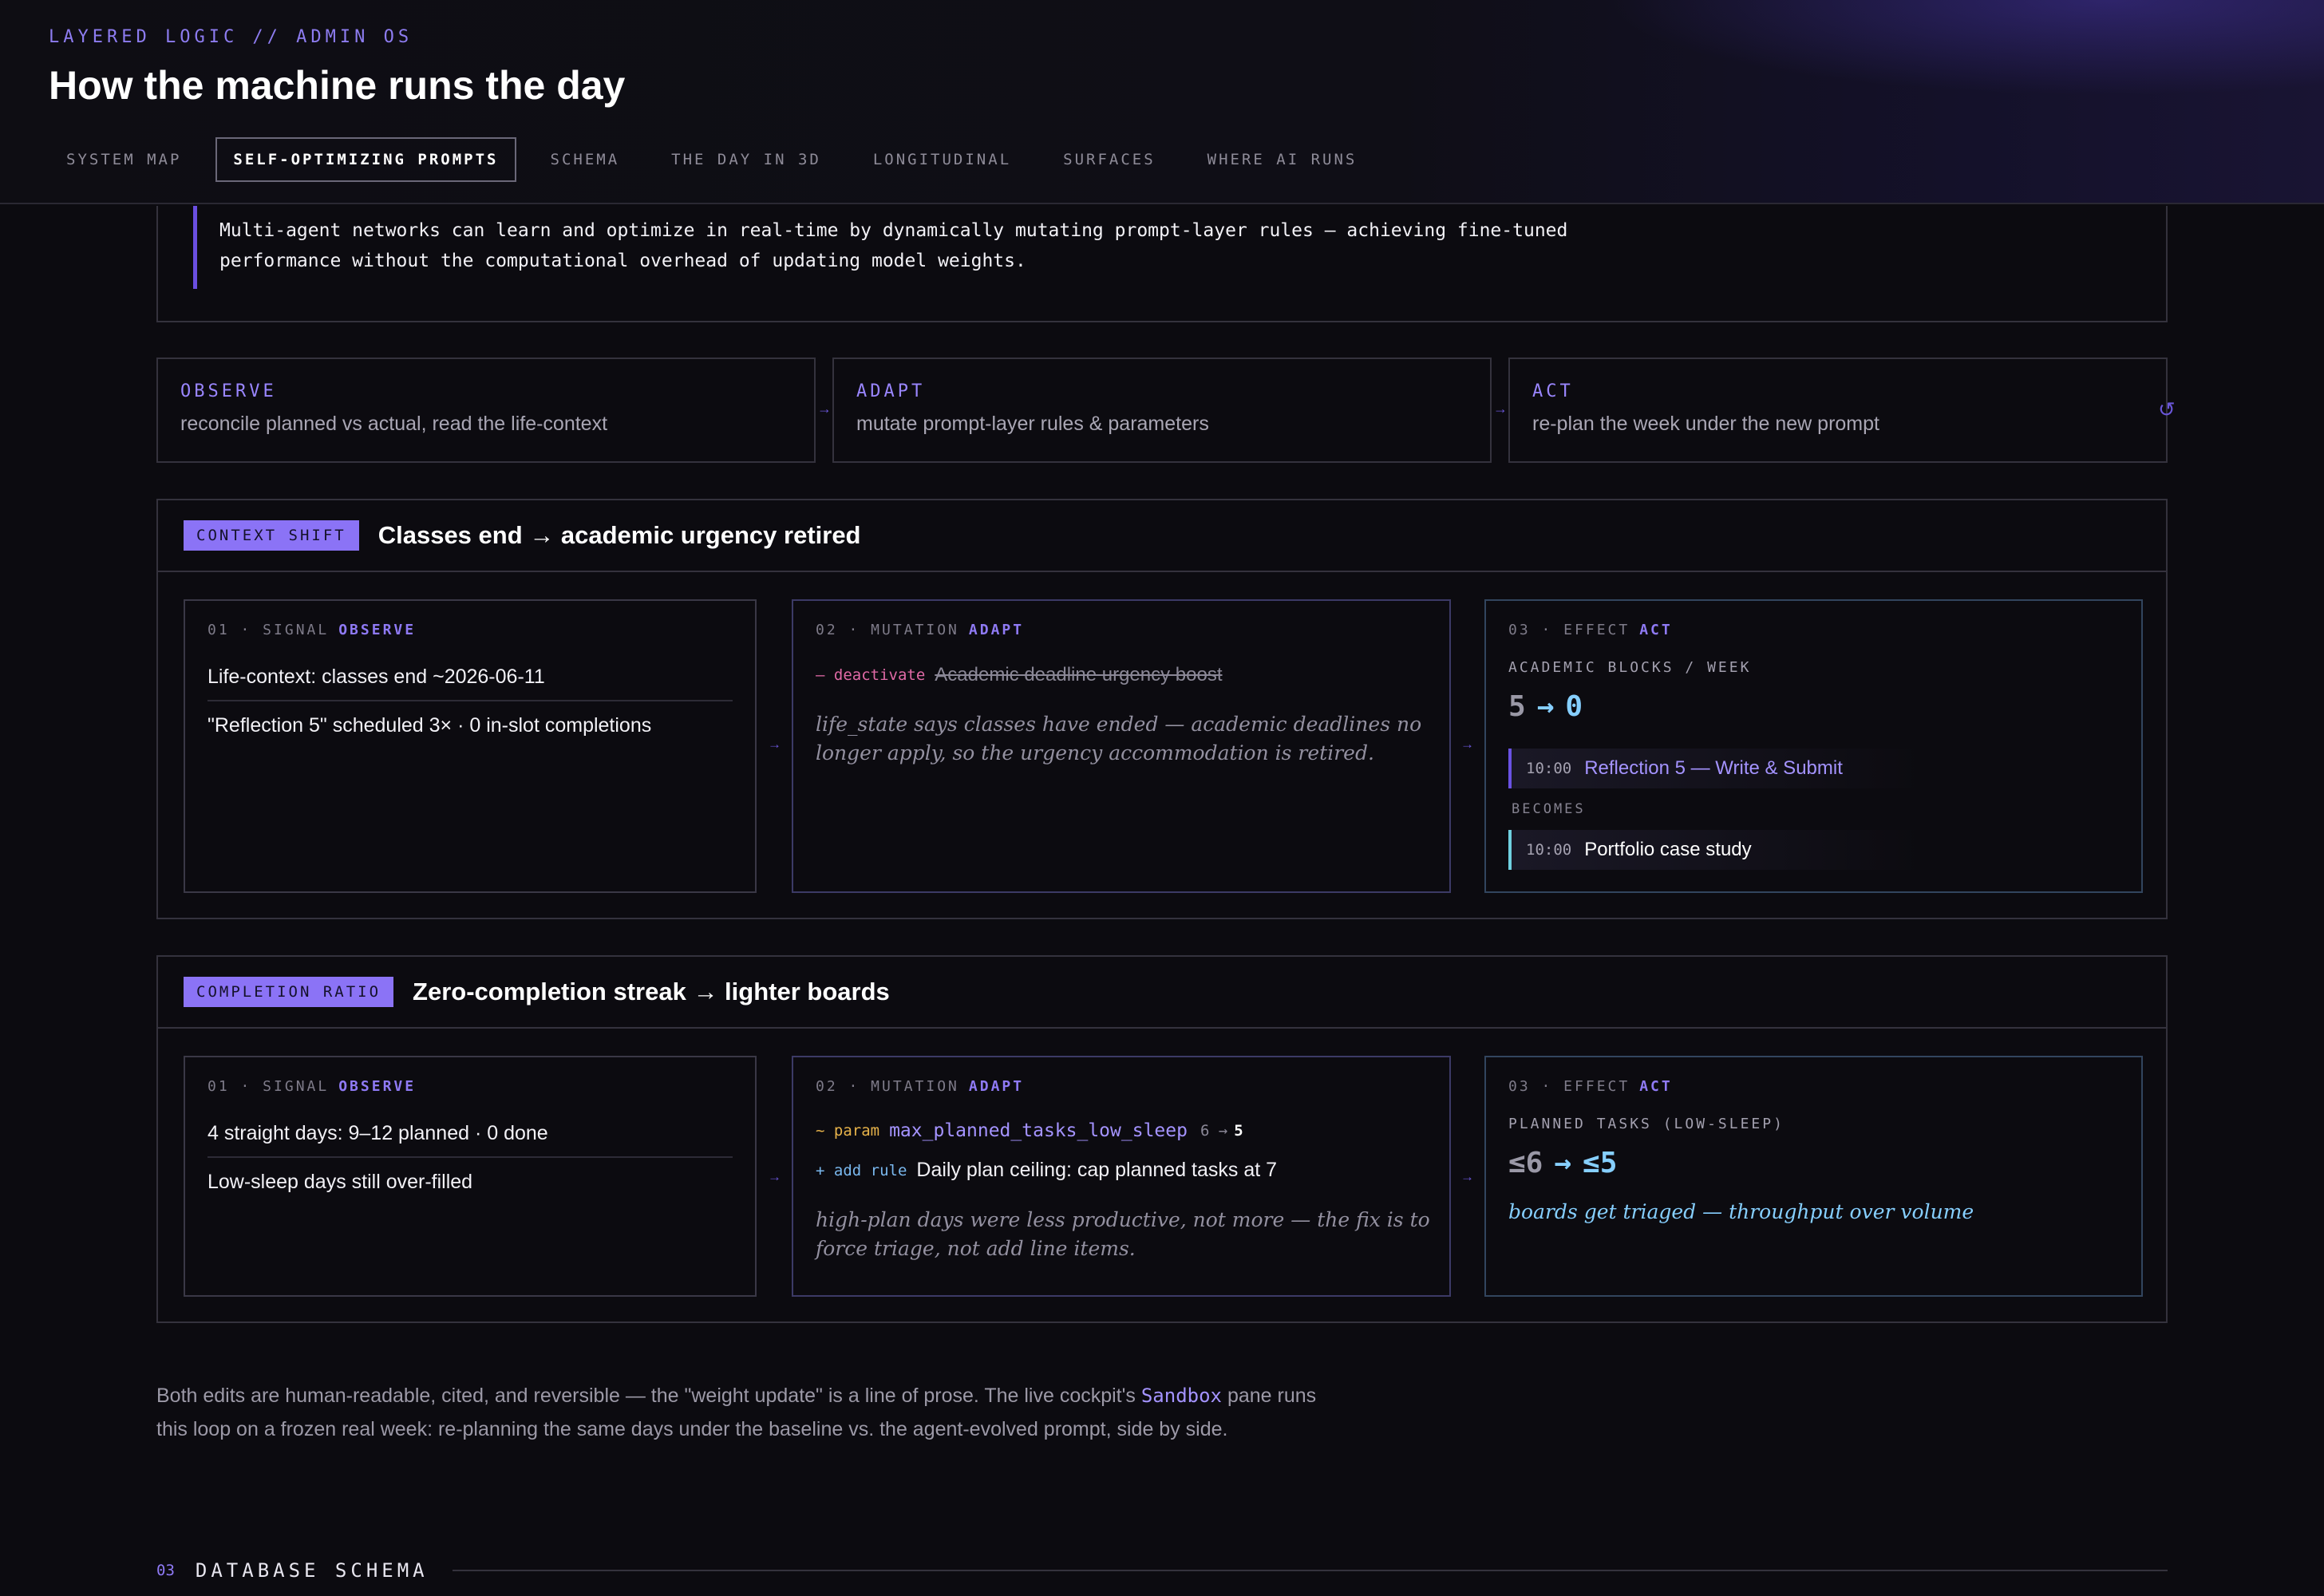  What do you see at coordinates (861, 1170) in the screenshot?
I see `add-rule-tag: + add rule` at bounding box center [861, 1170].